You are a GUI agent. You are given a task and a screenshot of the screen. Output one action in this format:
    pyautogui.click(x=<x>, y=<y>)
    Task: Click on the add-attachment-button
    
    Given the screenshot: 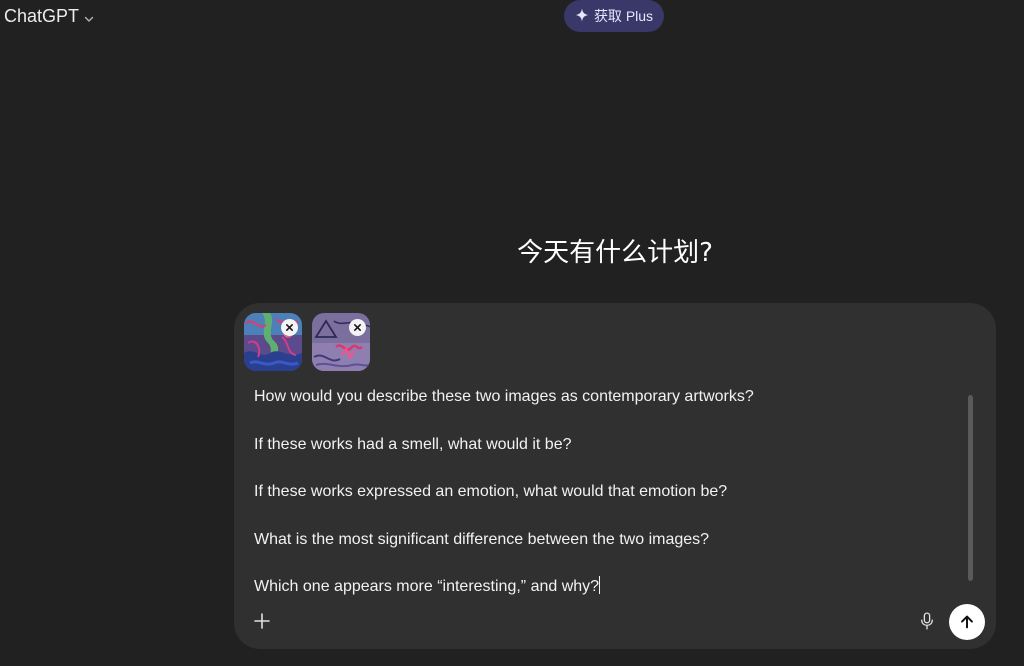 What is the action you would take?
    pyautogui.click(x=262, y=621)
    